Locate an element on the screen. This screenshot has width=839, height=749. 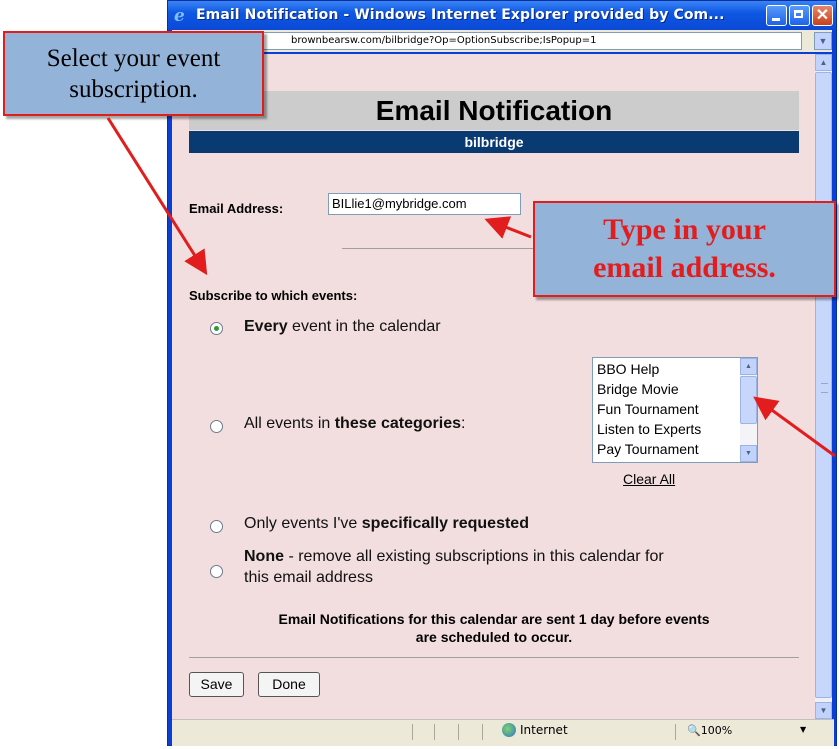
callout-left-line-2: subscription. is located at coordinates (133, 89).